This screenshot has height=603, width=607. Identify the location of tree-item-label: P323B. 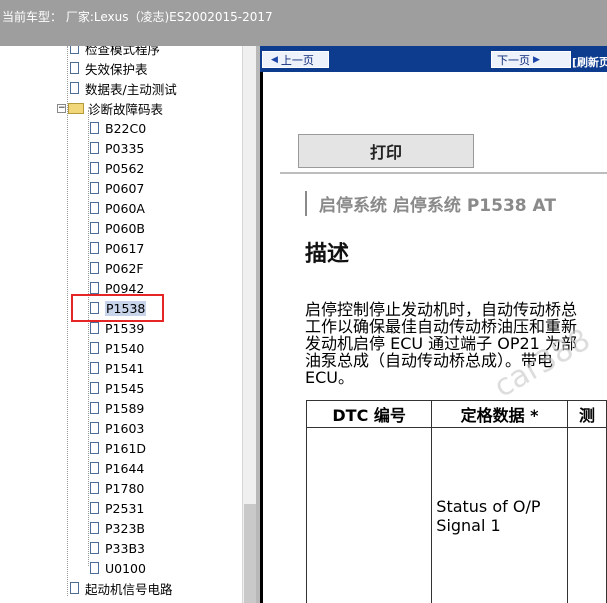
(125, 528).